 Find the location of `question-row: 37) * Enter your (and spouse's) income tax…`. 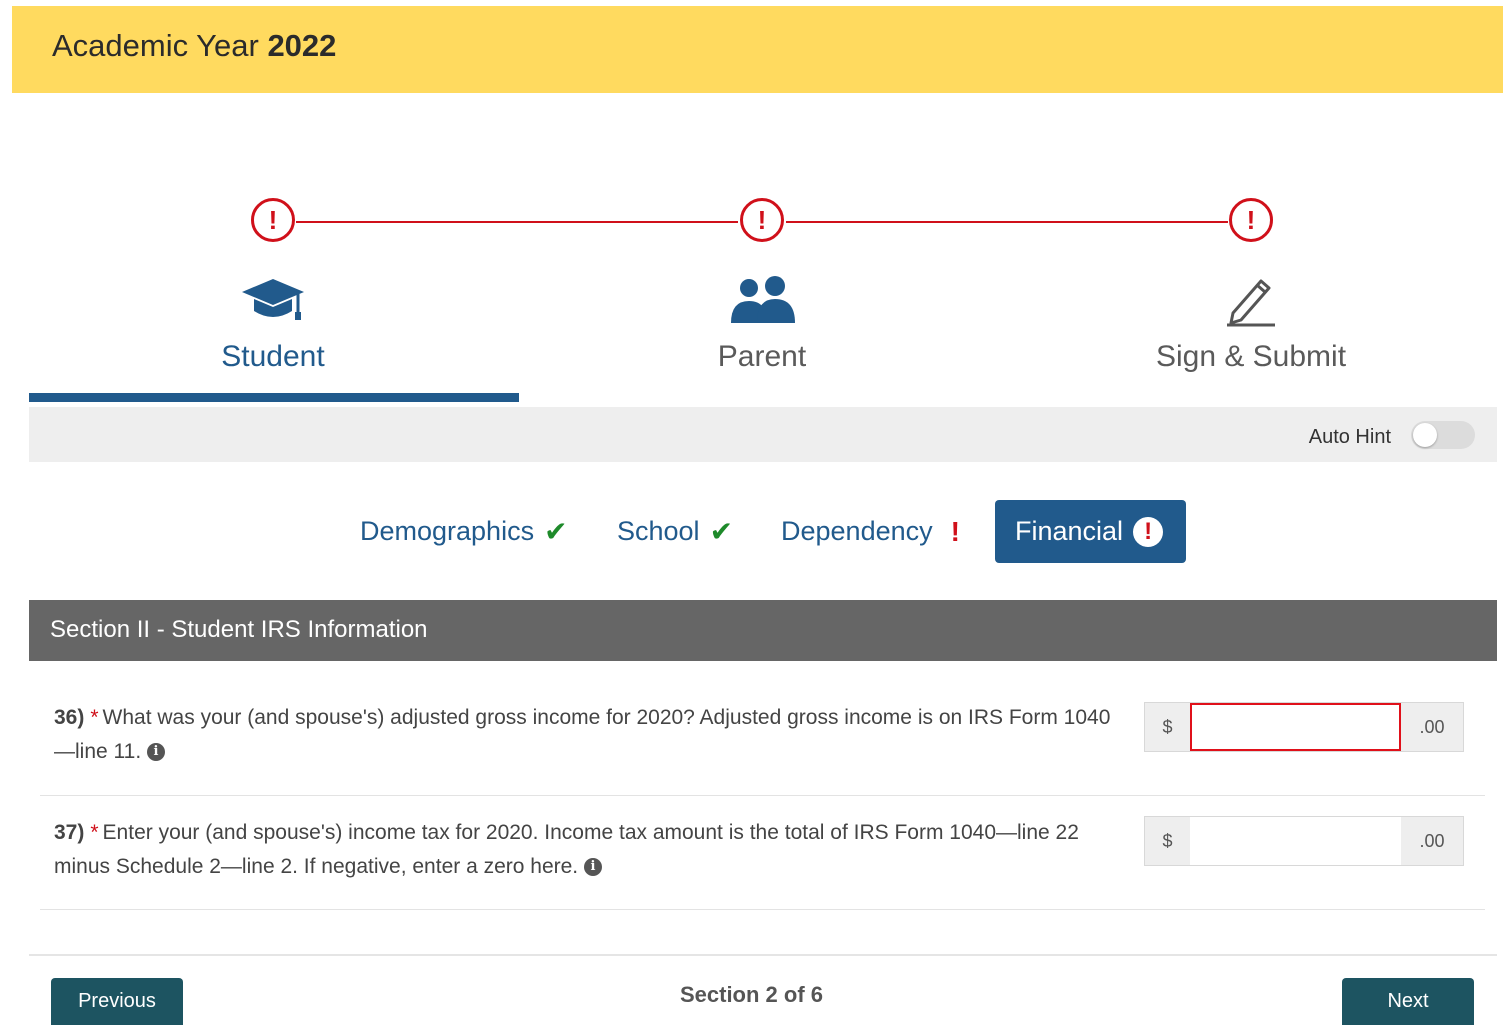

question-row: 37) * Enter your (and spouse's) income tax… is located at coordinates (762, 852).